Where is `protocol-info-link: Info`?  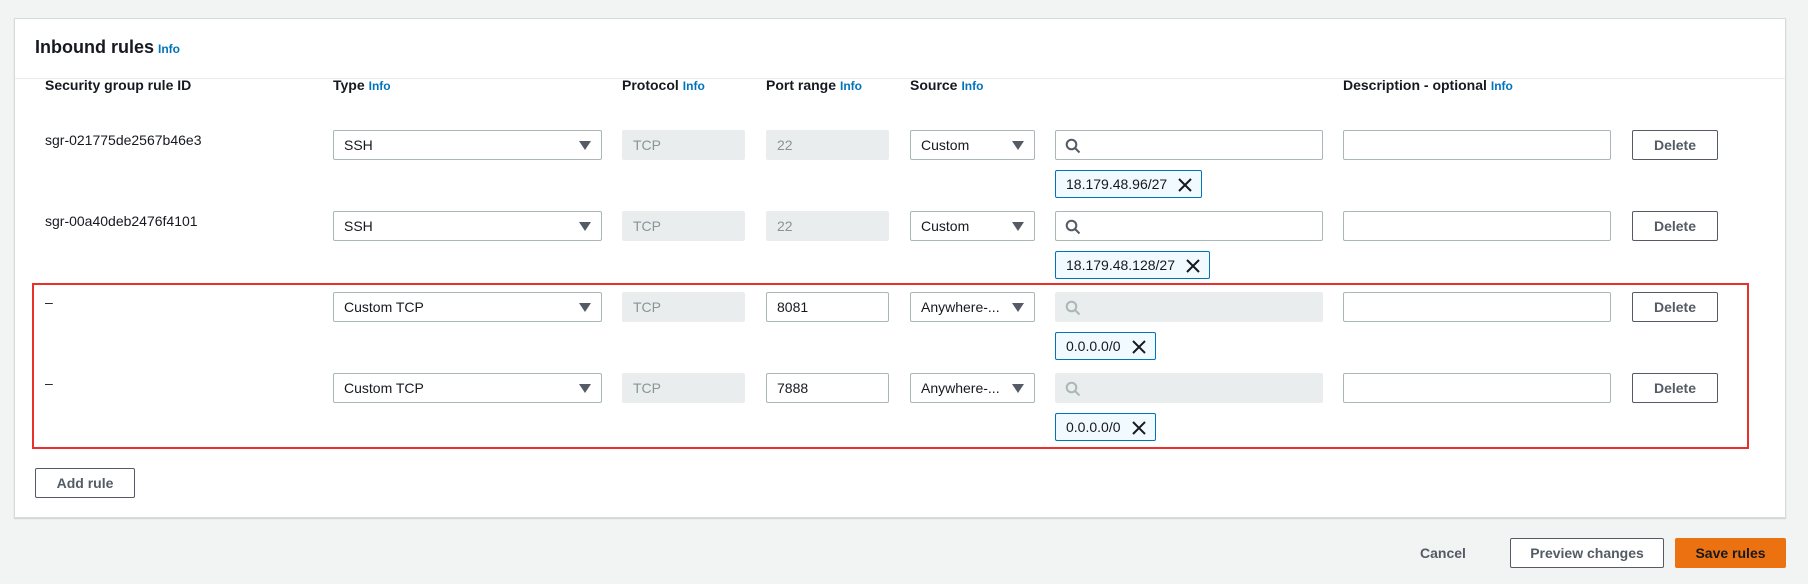 protocol-info-link: Info is located at coordinates (694, 86).